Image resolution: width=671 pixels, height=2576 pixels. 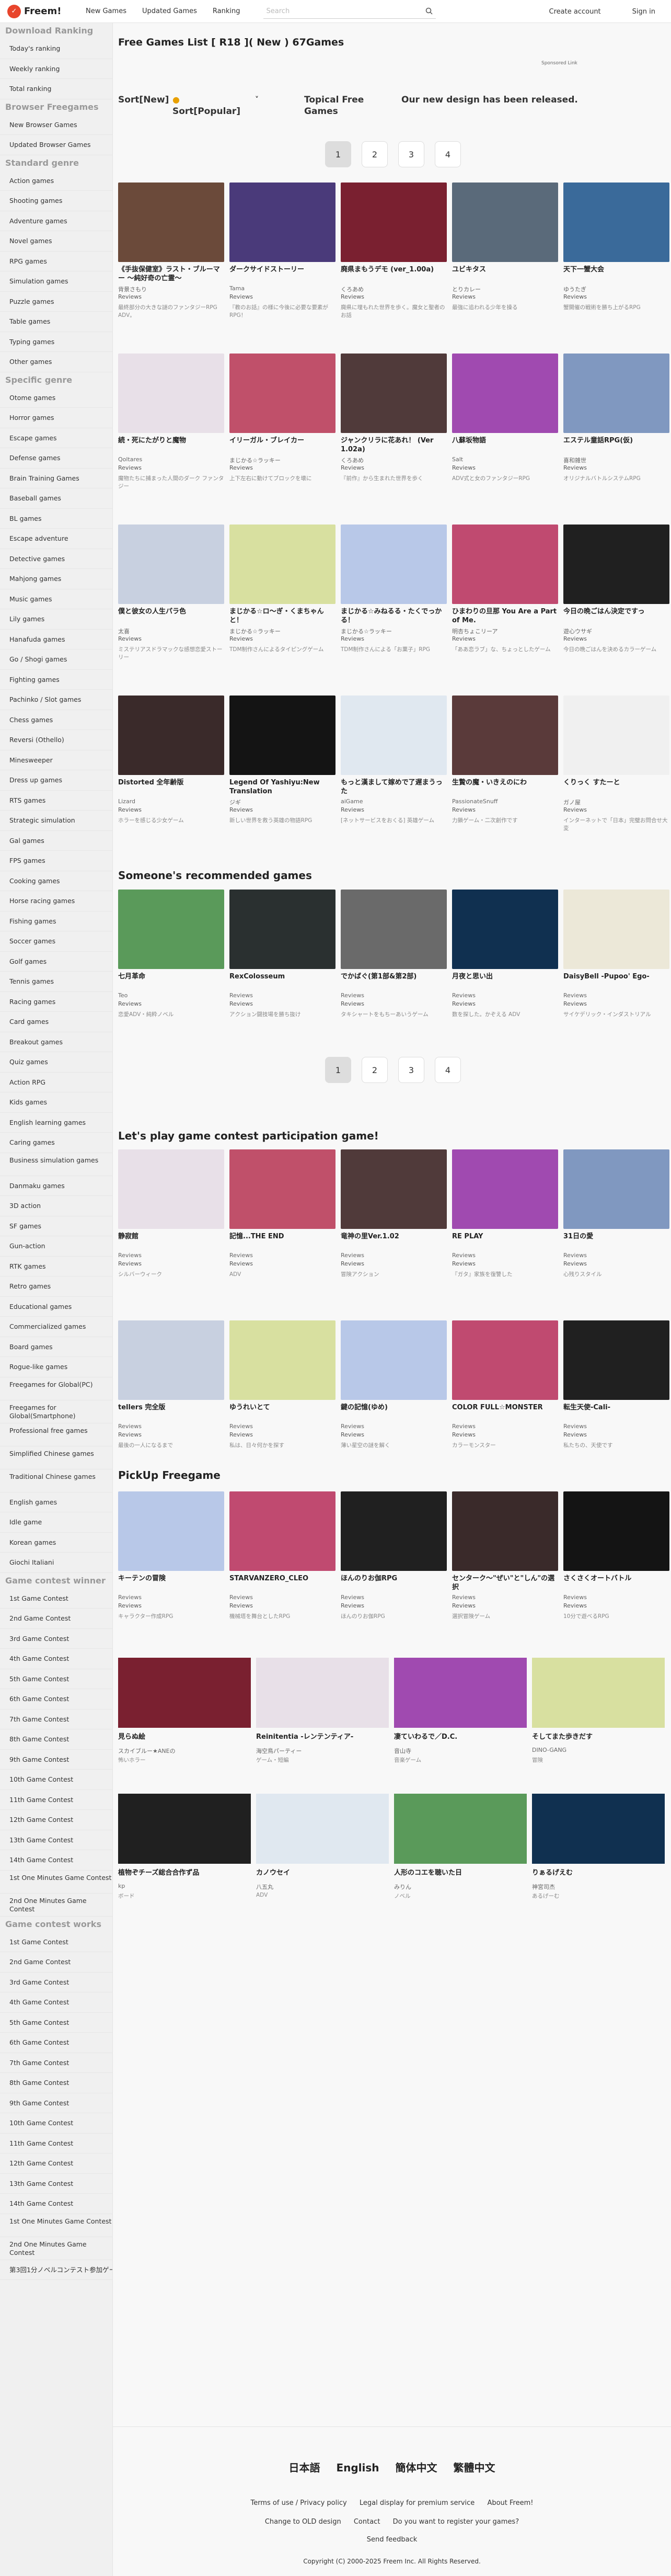 I want to click on sidebar-item: Updated Browser Games, so click(x=56, y=145).